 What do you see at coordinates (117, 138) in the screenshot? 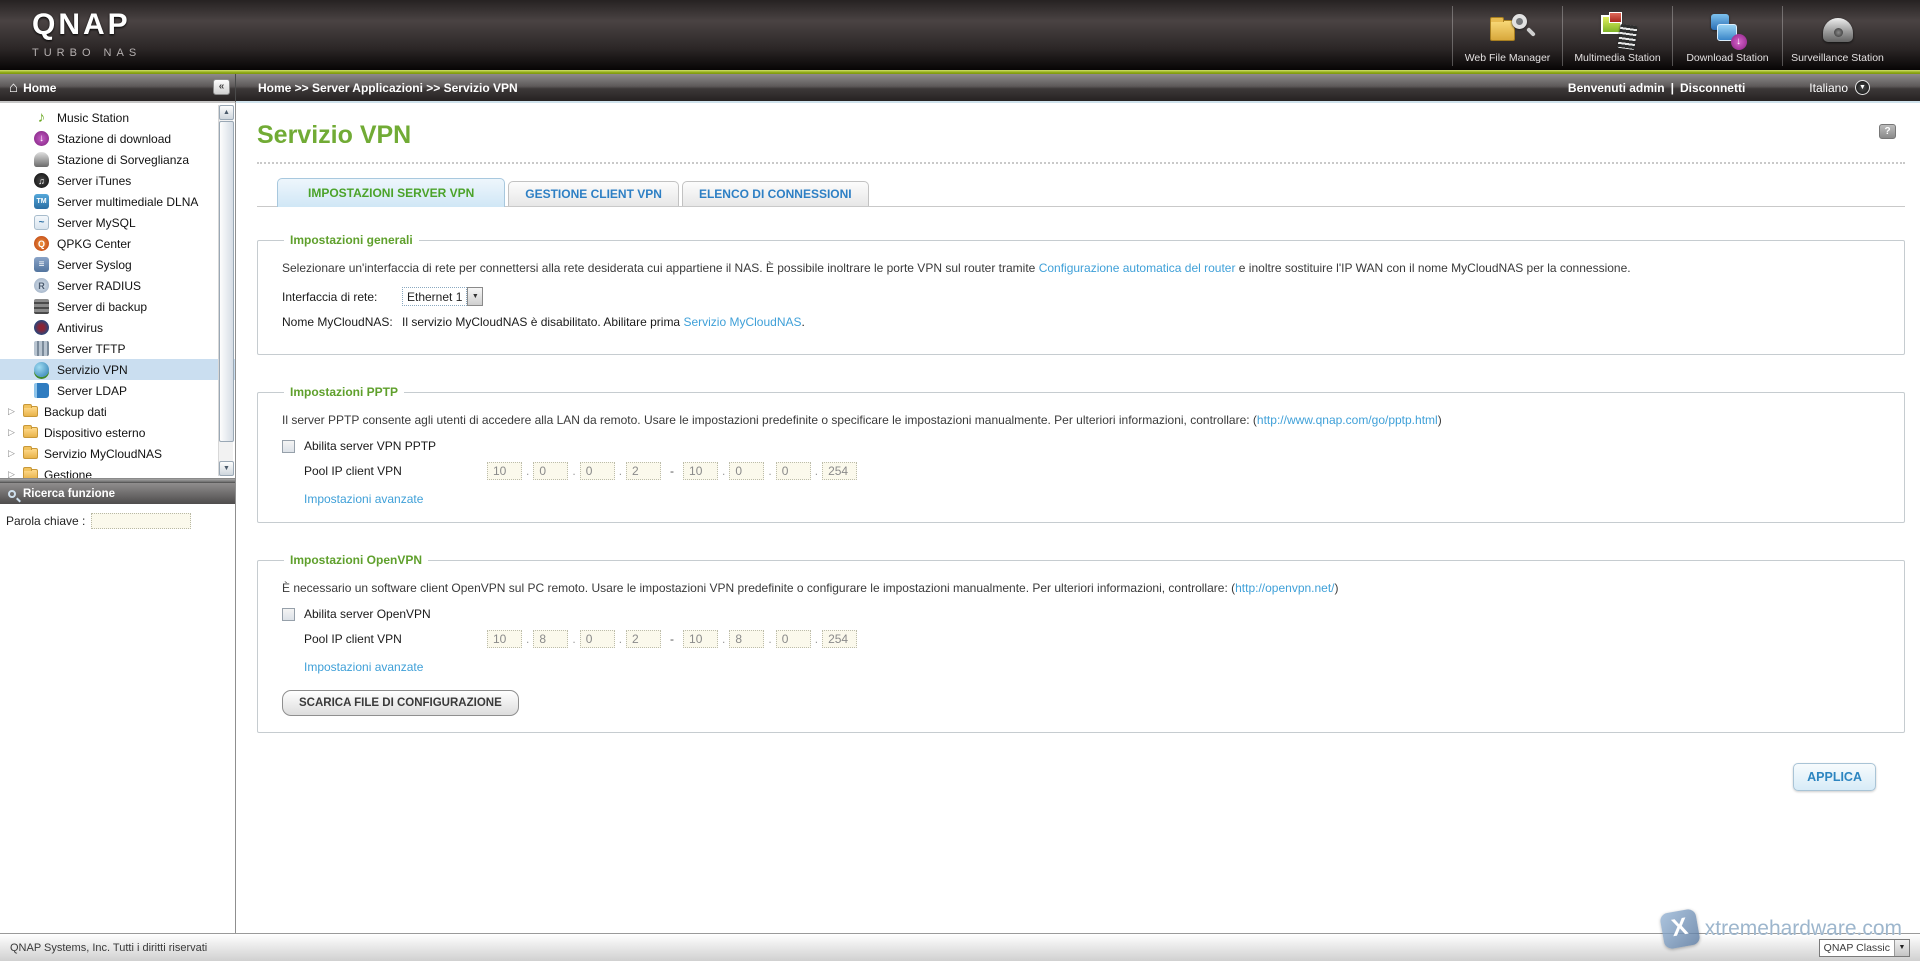
I see `sidebar-item-download-station: ↓ Stazione di download` at bounding box center [117, 138].